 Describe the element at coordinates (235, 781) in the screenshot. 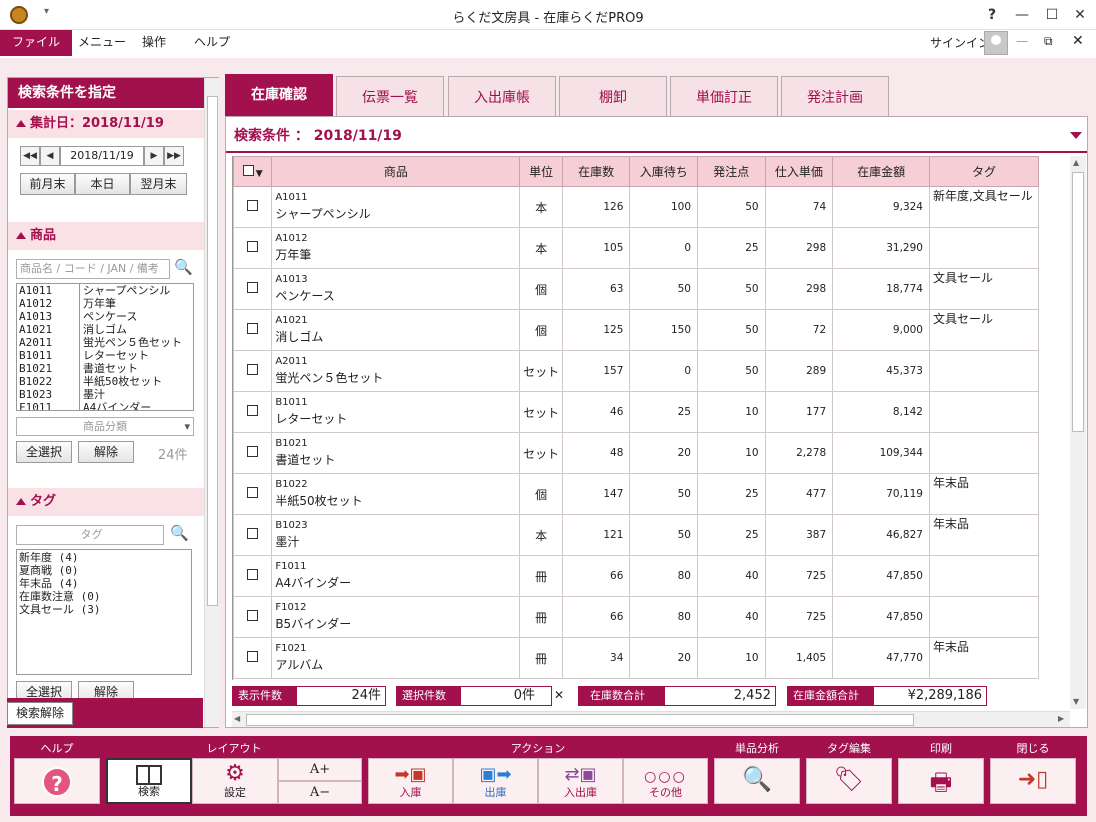

I see `settings-button: ⚙ 設定` at that location.